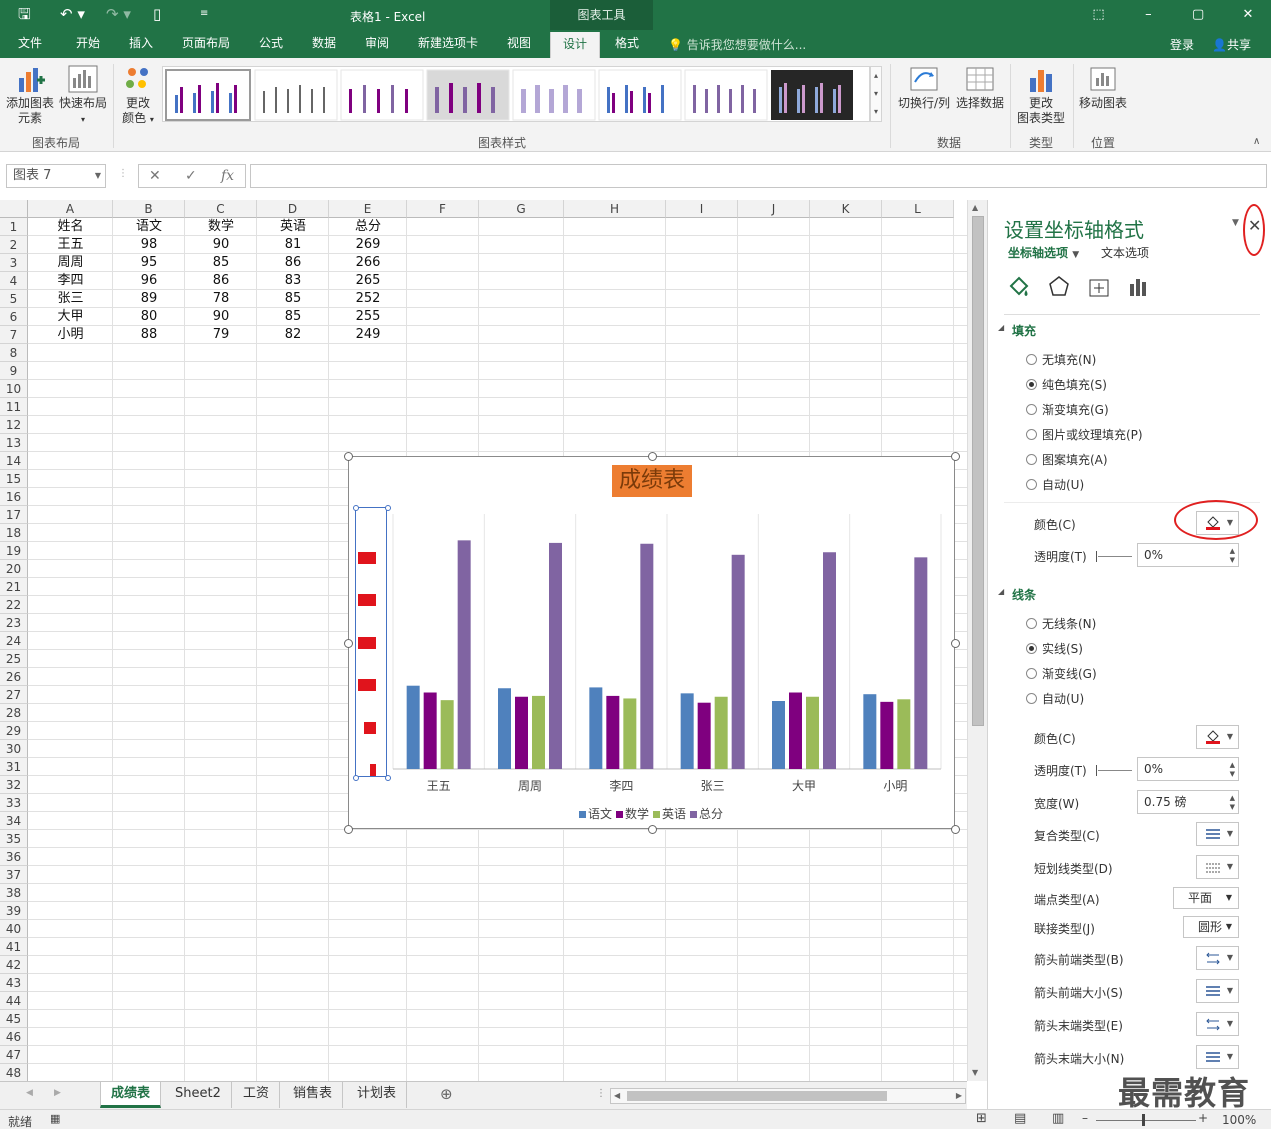 Image resolution: width=1271 pixels, height=1130 pixels. Describe the element at coordinates (1217, 1024) in the screenshot. I see `arrow-end-type-button: ▼` at that location.